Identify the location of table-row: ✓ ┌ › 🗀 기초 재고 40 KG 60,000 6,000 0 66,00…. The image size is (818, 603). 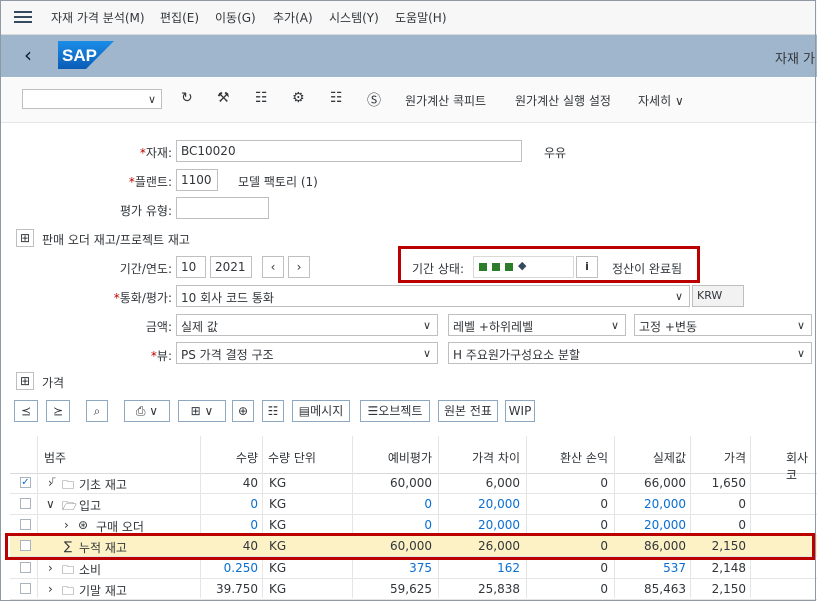
(413, 483).